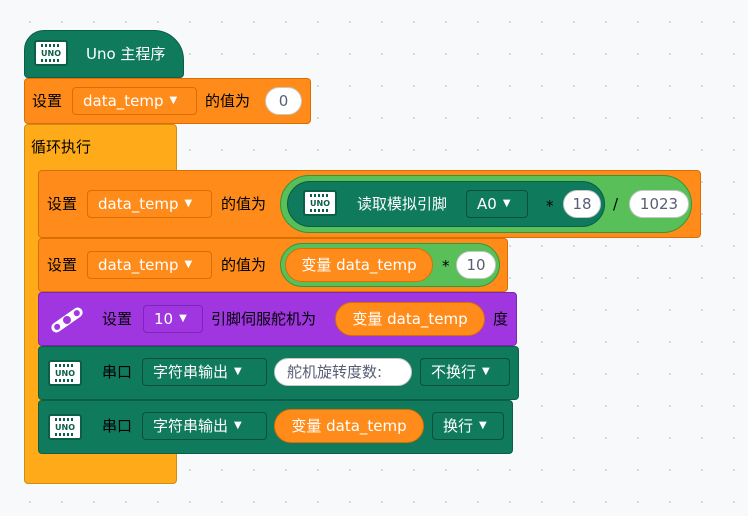 Image resolution: width=748 pixels, height=516 pixels. I want to click on pin-dropdown: A0 ▼, so click(497, 204).